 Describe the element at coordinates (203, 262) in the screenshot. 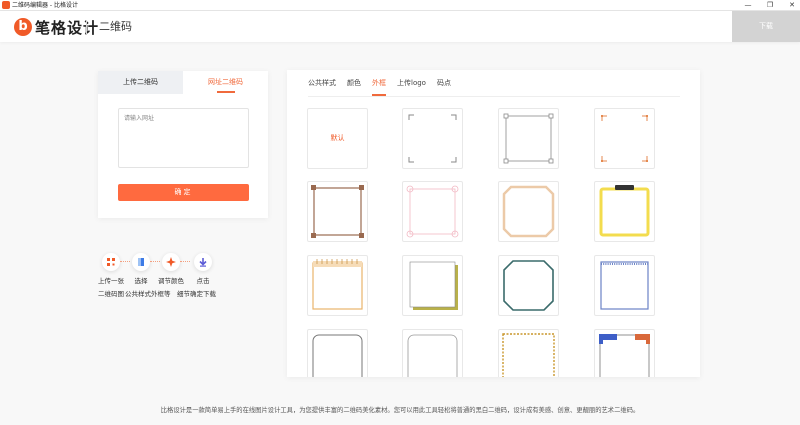

I see `download-arrow-icon` at that location.